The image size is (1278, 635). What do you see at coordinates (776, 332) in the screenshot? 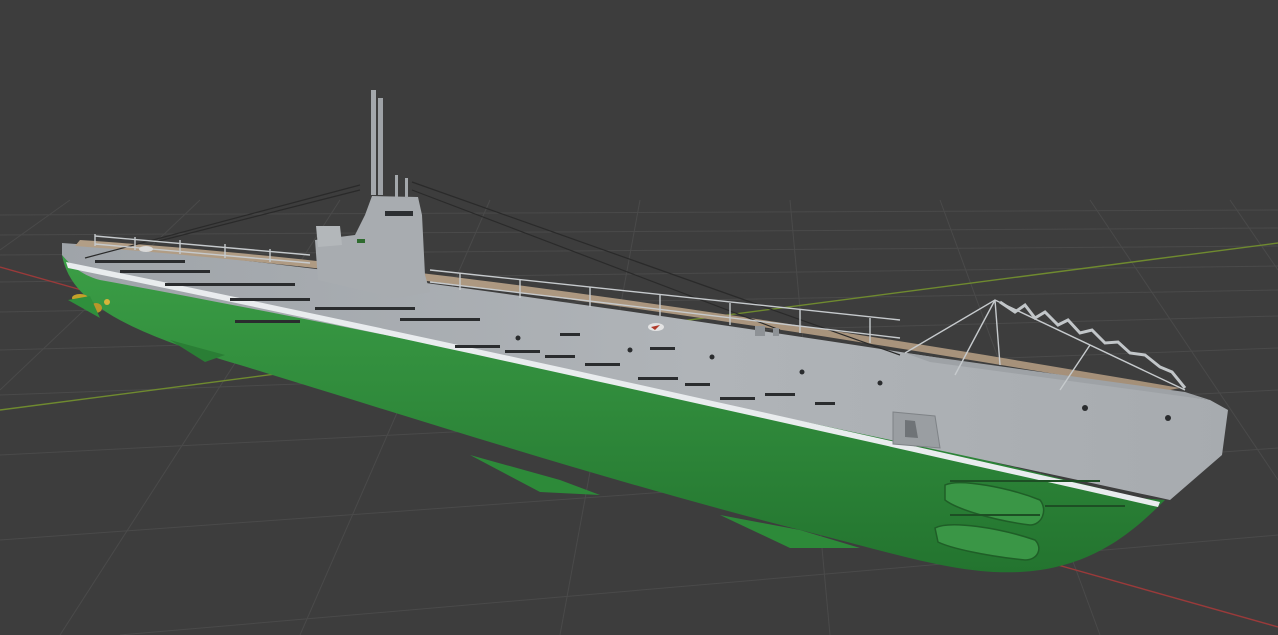
I see `deck-capstan` at bounding box center [776, 332].